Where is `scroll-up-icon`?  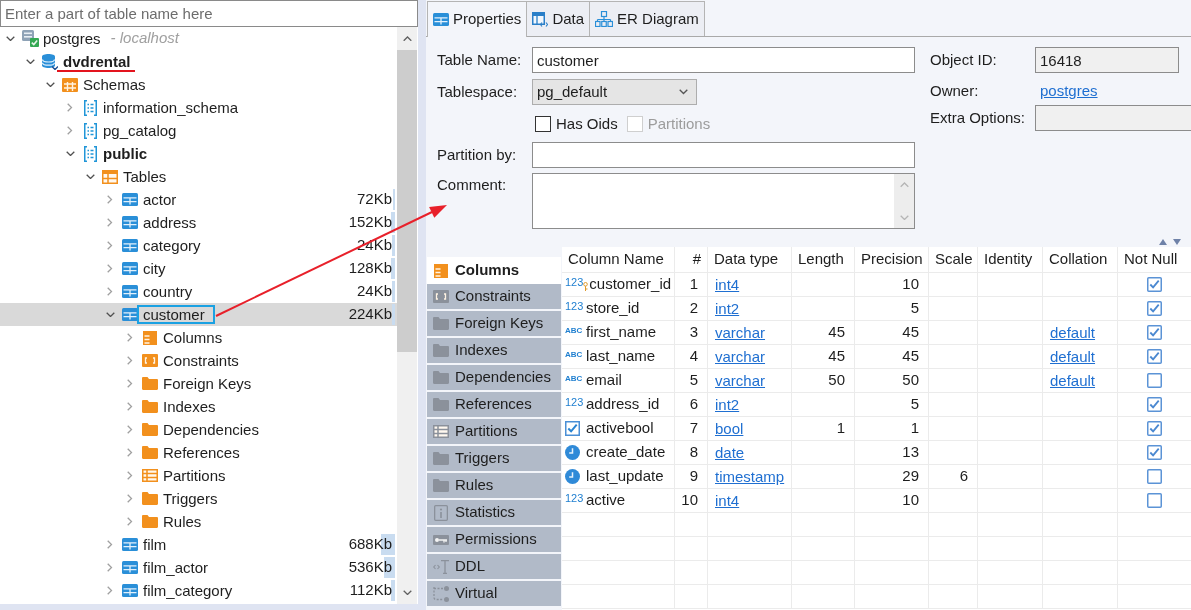 scroll-up-icon is located at coordinates (407, 38).